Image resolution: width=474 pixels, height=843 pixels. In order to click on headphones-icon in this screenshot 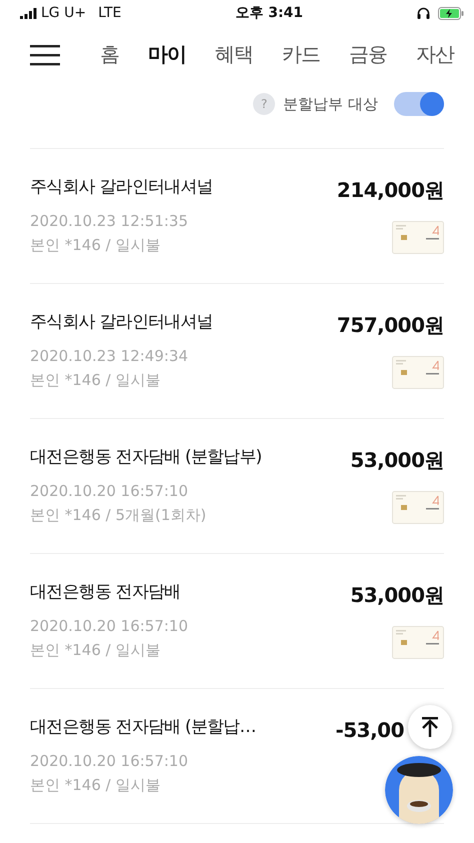, I will do `click(423, 13)`.